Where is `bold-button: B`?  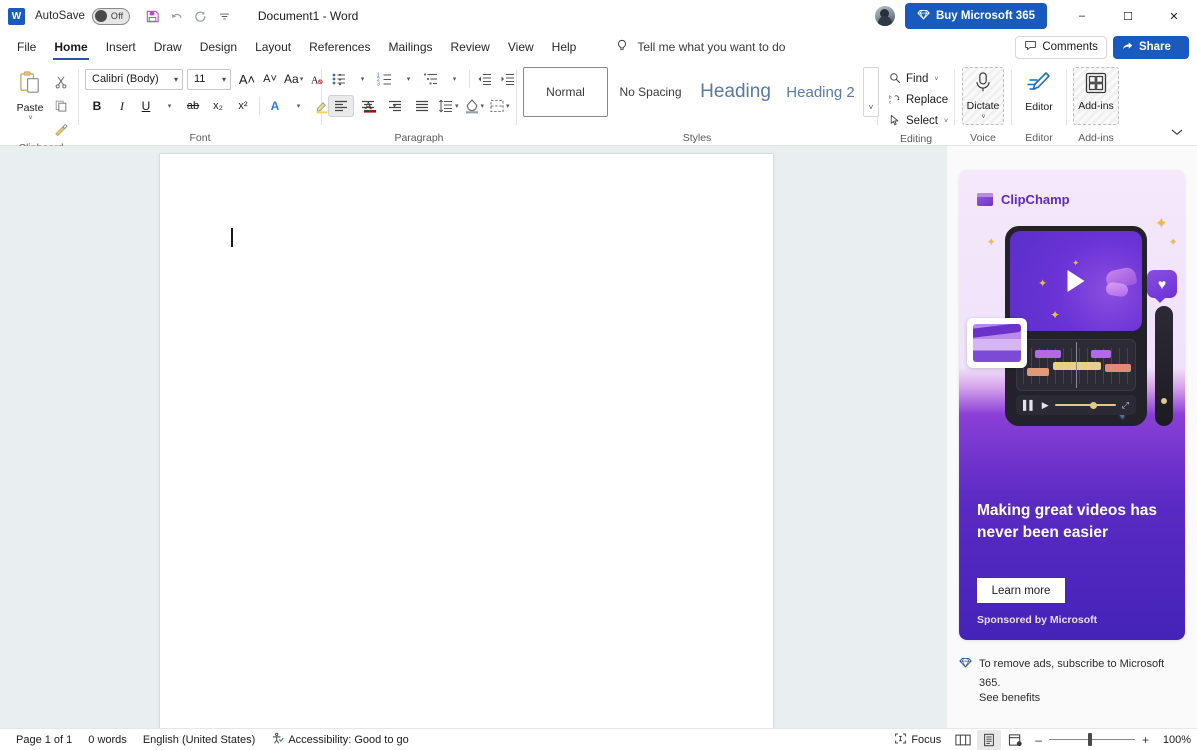 bold-button: B is located at coordinates (97, 106).